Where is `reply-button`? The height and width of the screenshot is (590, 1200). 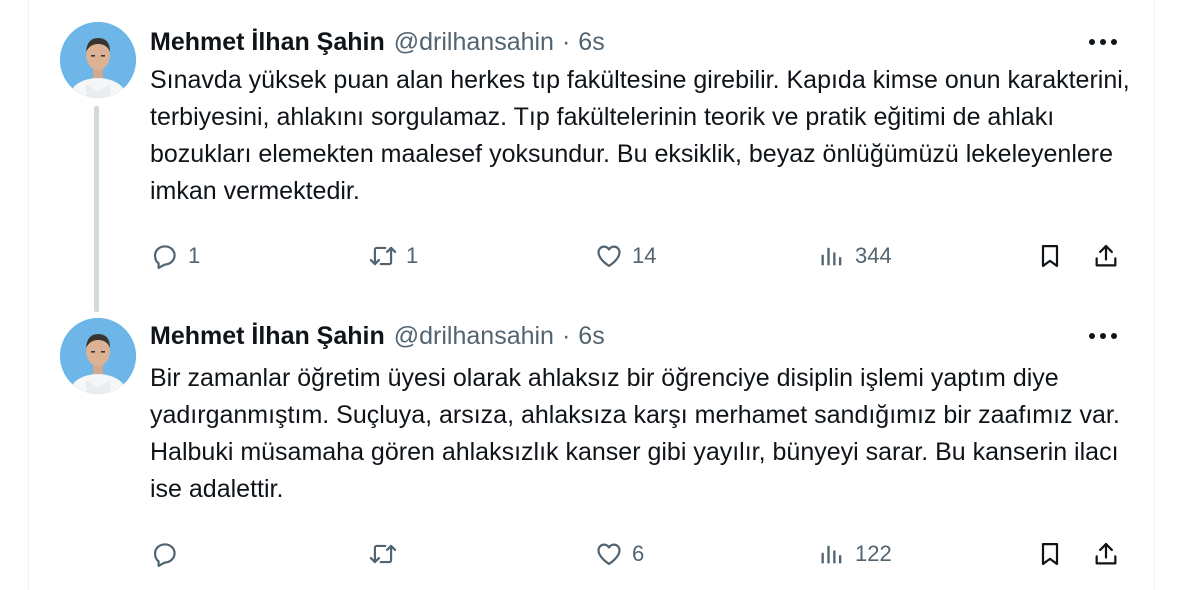
reply-button is located at coordinates (169, 554).